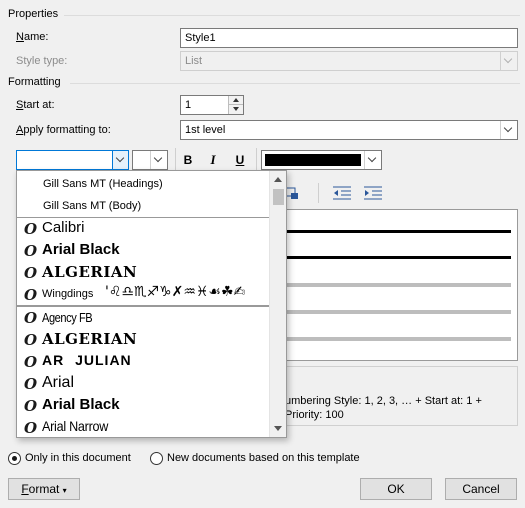 The image size is (525, 508). What do you see at coordinates (72, 160) in the screenshot?
I see `font-name-combo` at bounding box center [72, 160].